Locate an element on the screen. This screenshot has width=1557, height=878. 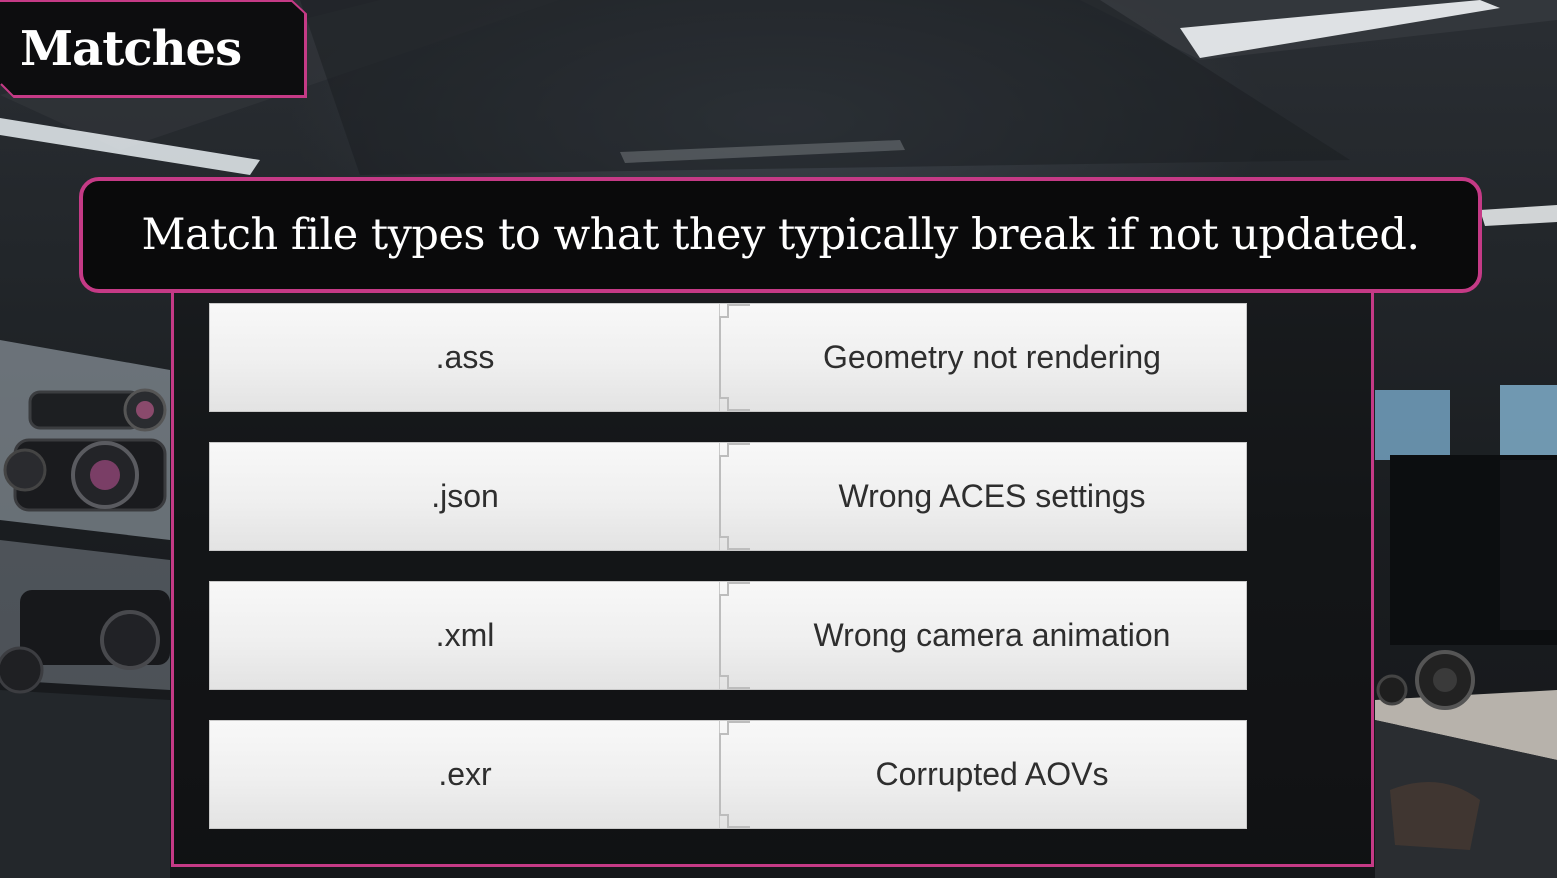
match-item-left-label: .json is located at coordinates (465, 496).